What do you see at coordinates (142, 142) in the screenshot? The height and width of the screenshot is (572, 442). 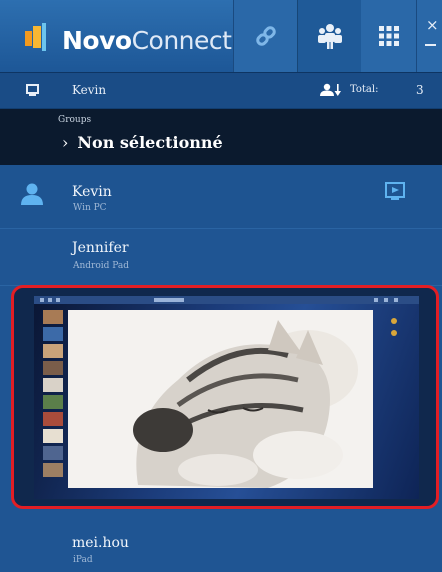 I see `group-dropdown: Non sélectionné` at bounding box center [142, 142].